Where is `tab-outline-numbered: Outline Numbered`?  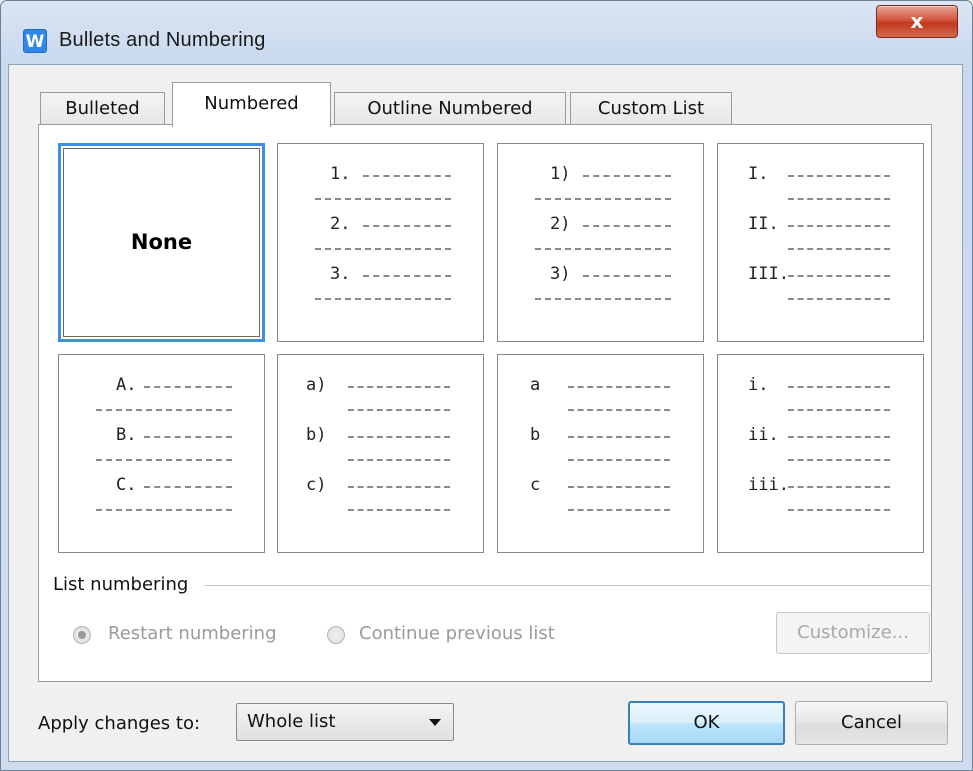 tab-outline-numbered: Outline Numbered is located at coordinates (450, 109).